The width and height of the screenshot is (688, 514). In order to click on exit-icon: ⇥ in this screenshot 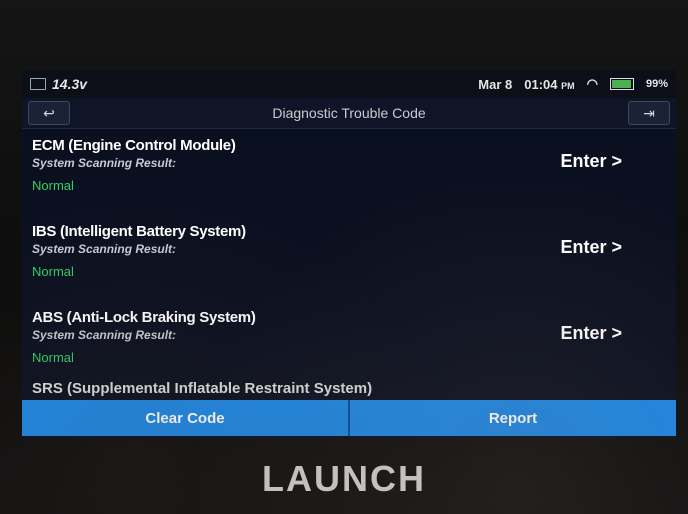, I will do `click(649, 112)`.